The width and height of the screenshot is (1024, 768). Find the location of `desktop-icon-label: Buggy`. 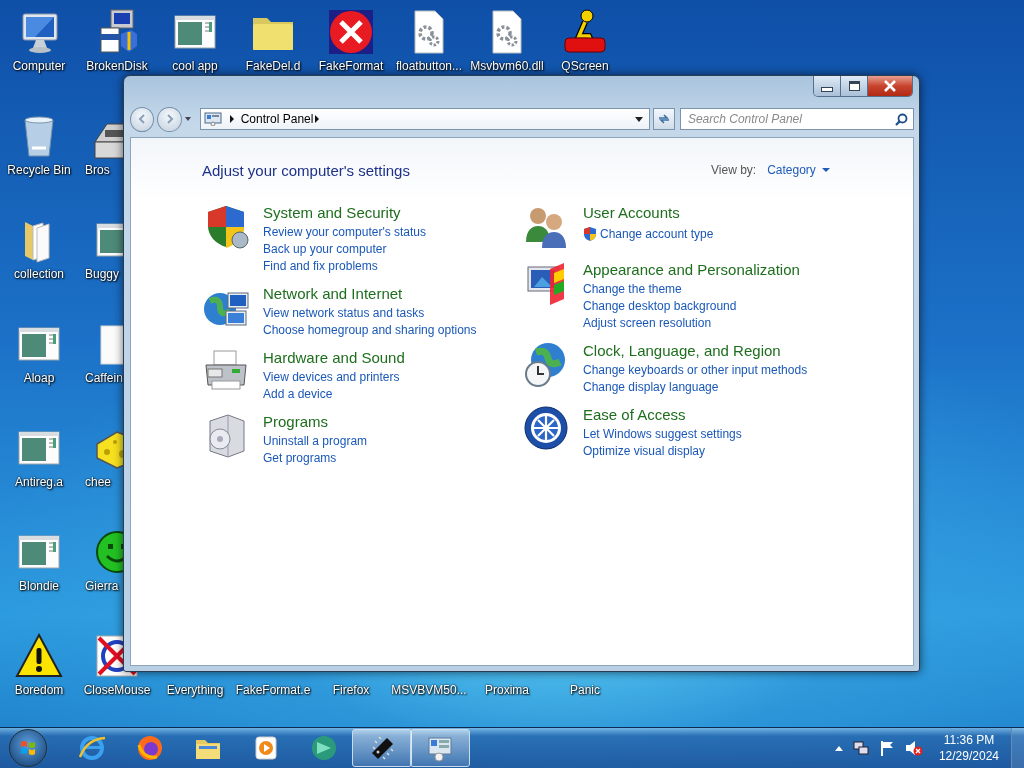

desktop-icon-label: Buggy is located at coordinates (102, 274).